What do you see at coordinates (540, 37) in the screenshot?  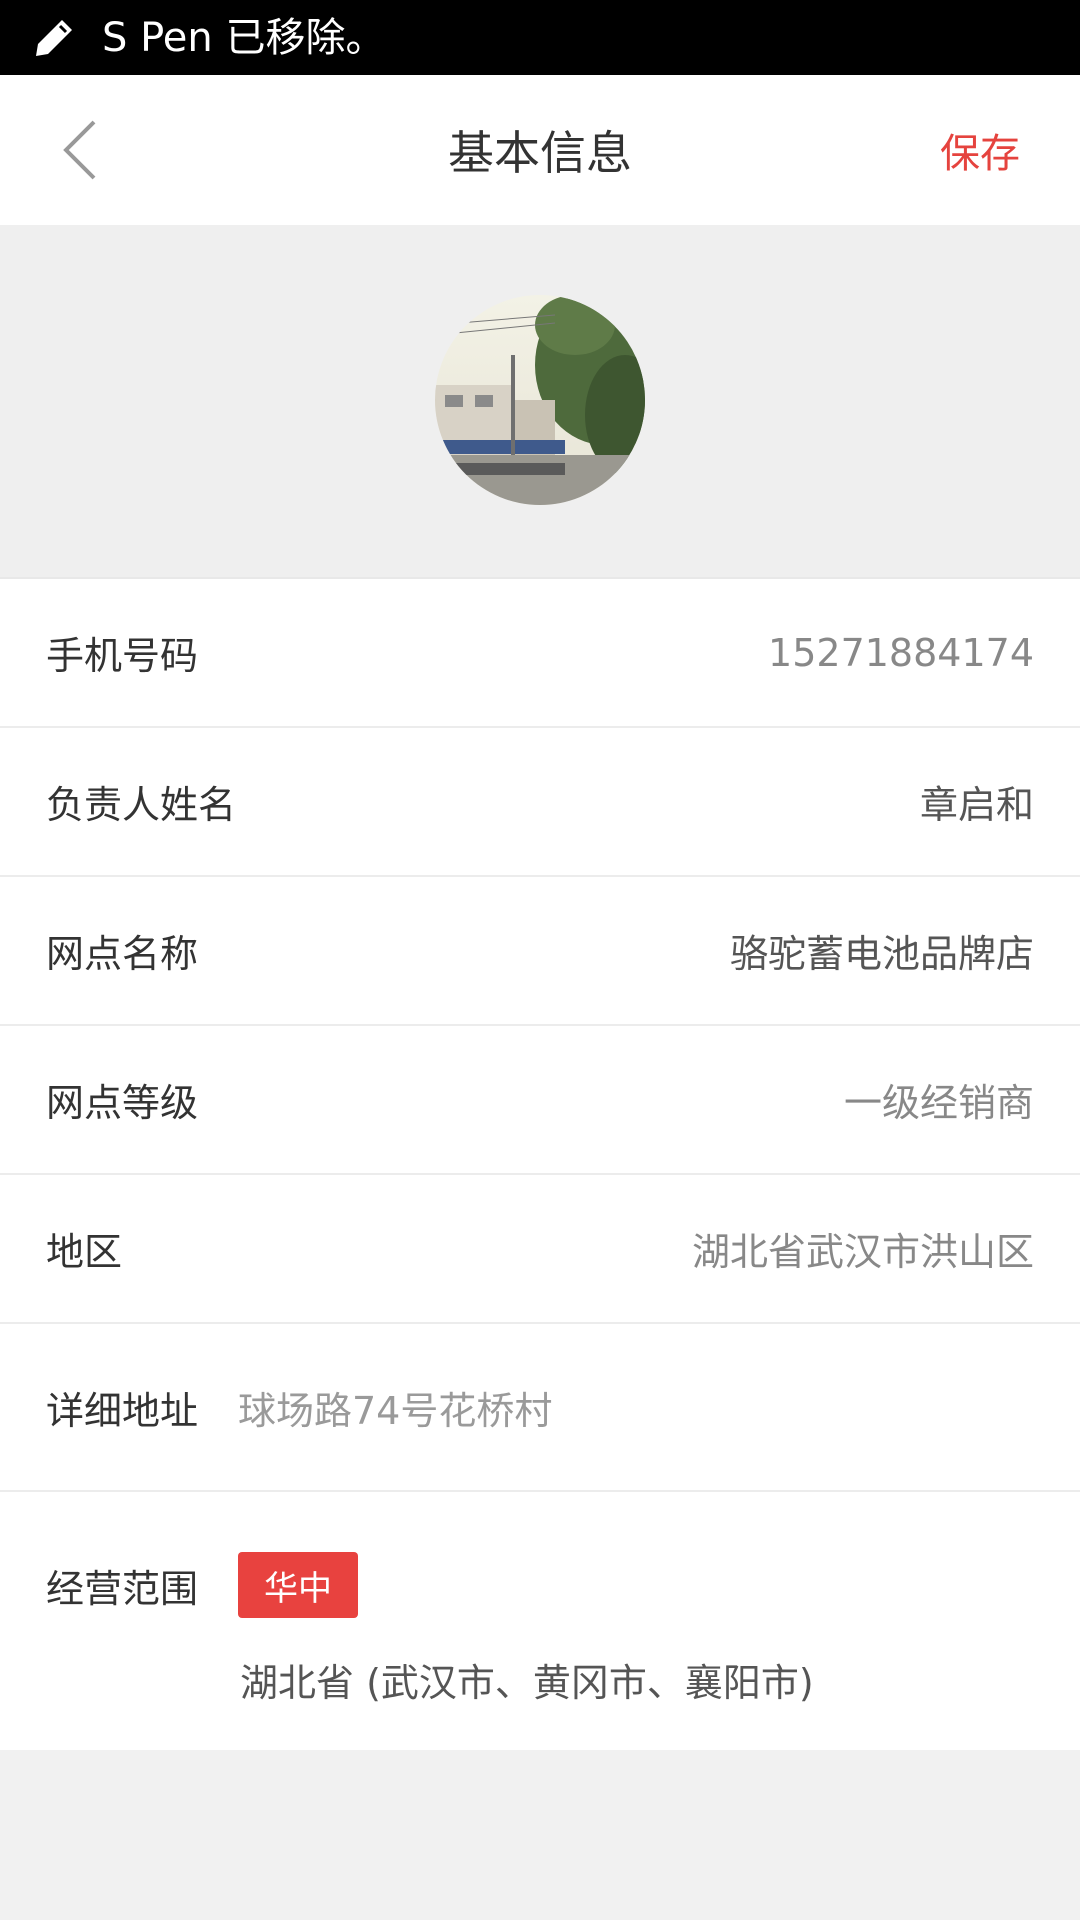 I see `status-bar: S Pen 已移除。` at bounding box center [540, 37].